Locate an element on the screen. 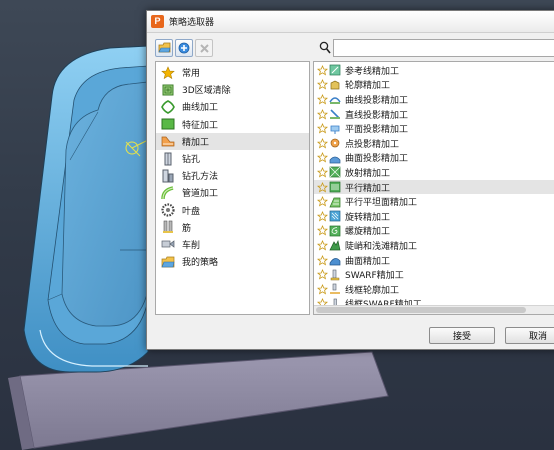  strategy-item: 陡峭和浅滩精加工 is located at coordinates (434, 245).